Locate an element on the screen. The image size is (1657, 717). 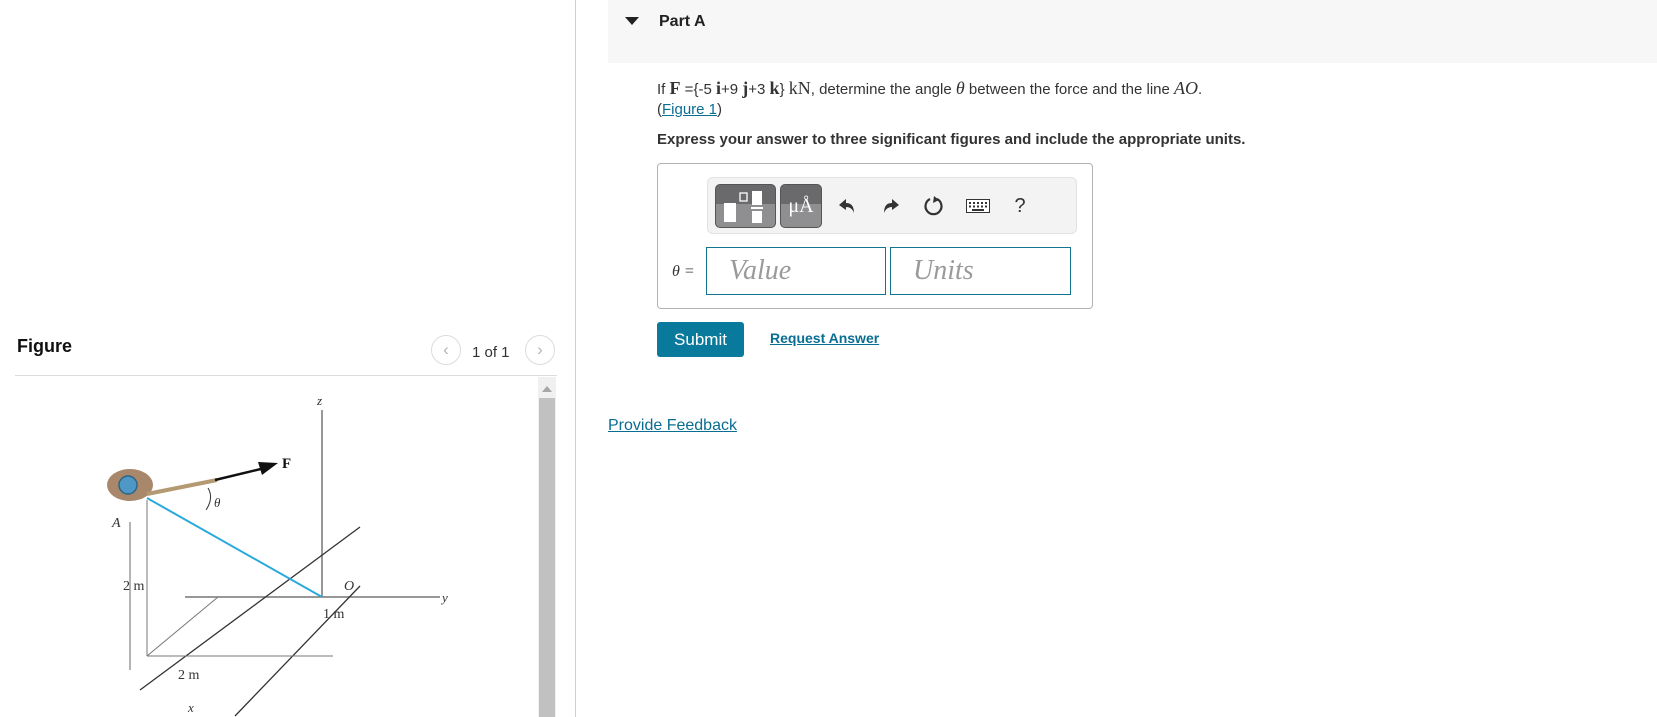
height-dim-label: 2 m is located at coordinates (134, 586).